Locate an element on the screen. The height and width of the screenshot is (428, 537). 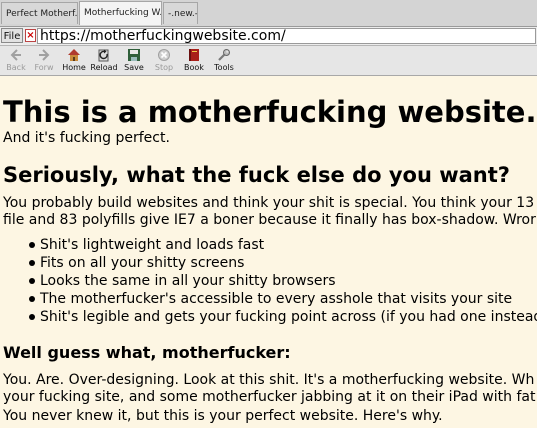
stop-label: Stop is located at coordinates (164, 67).